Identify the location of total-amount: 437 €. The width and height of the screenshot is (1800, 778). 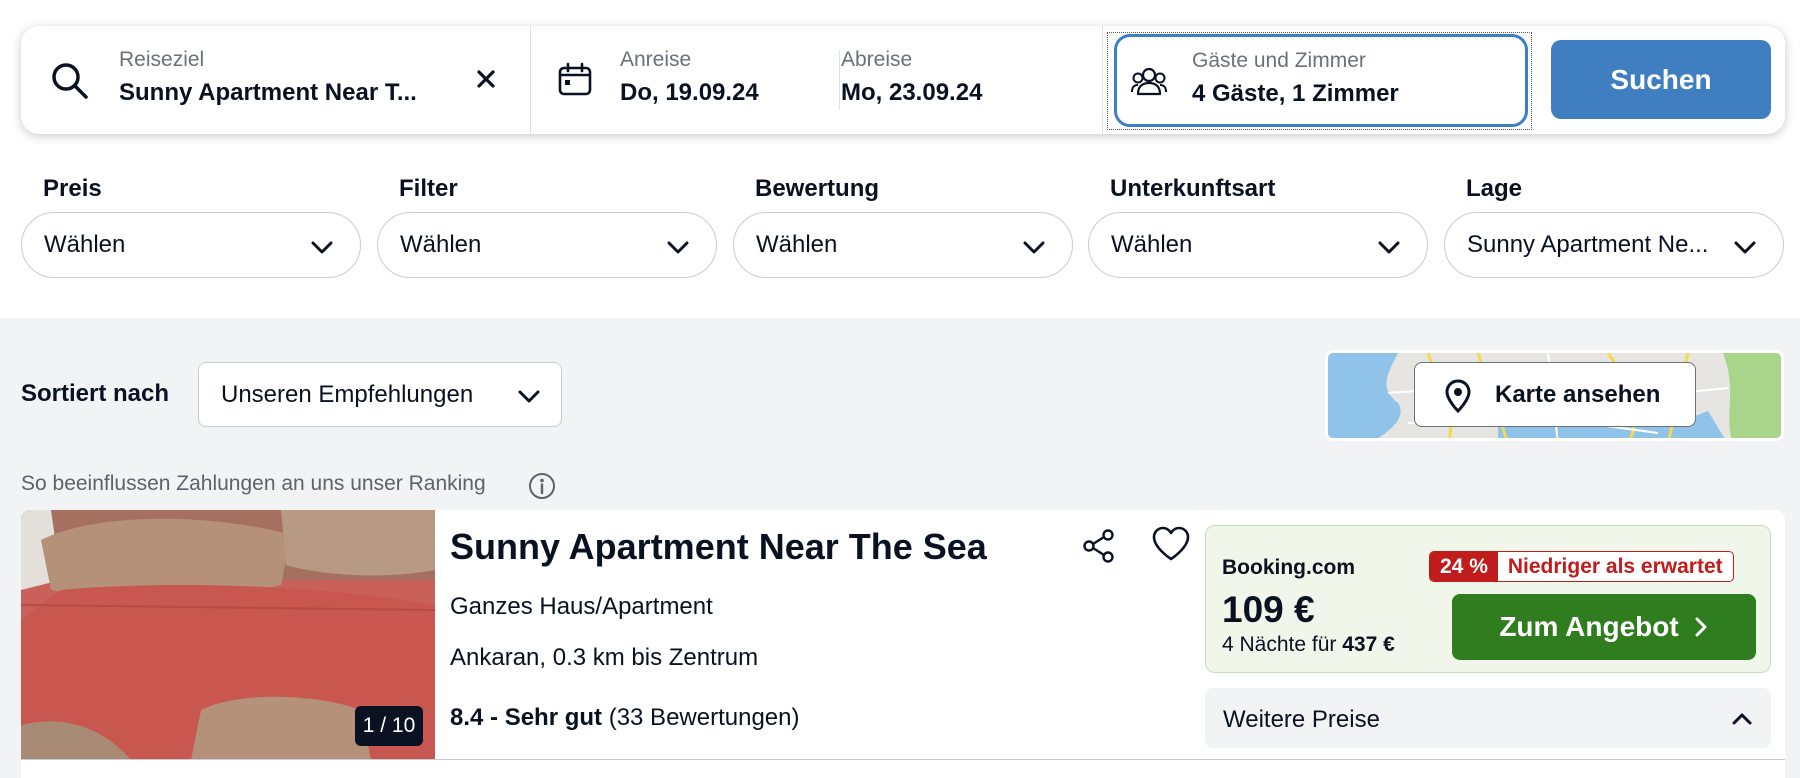
(1368, 644).